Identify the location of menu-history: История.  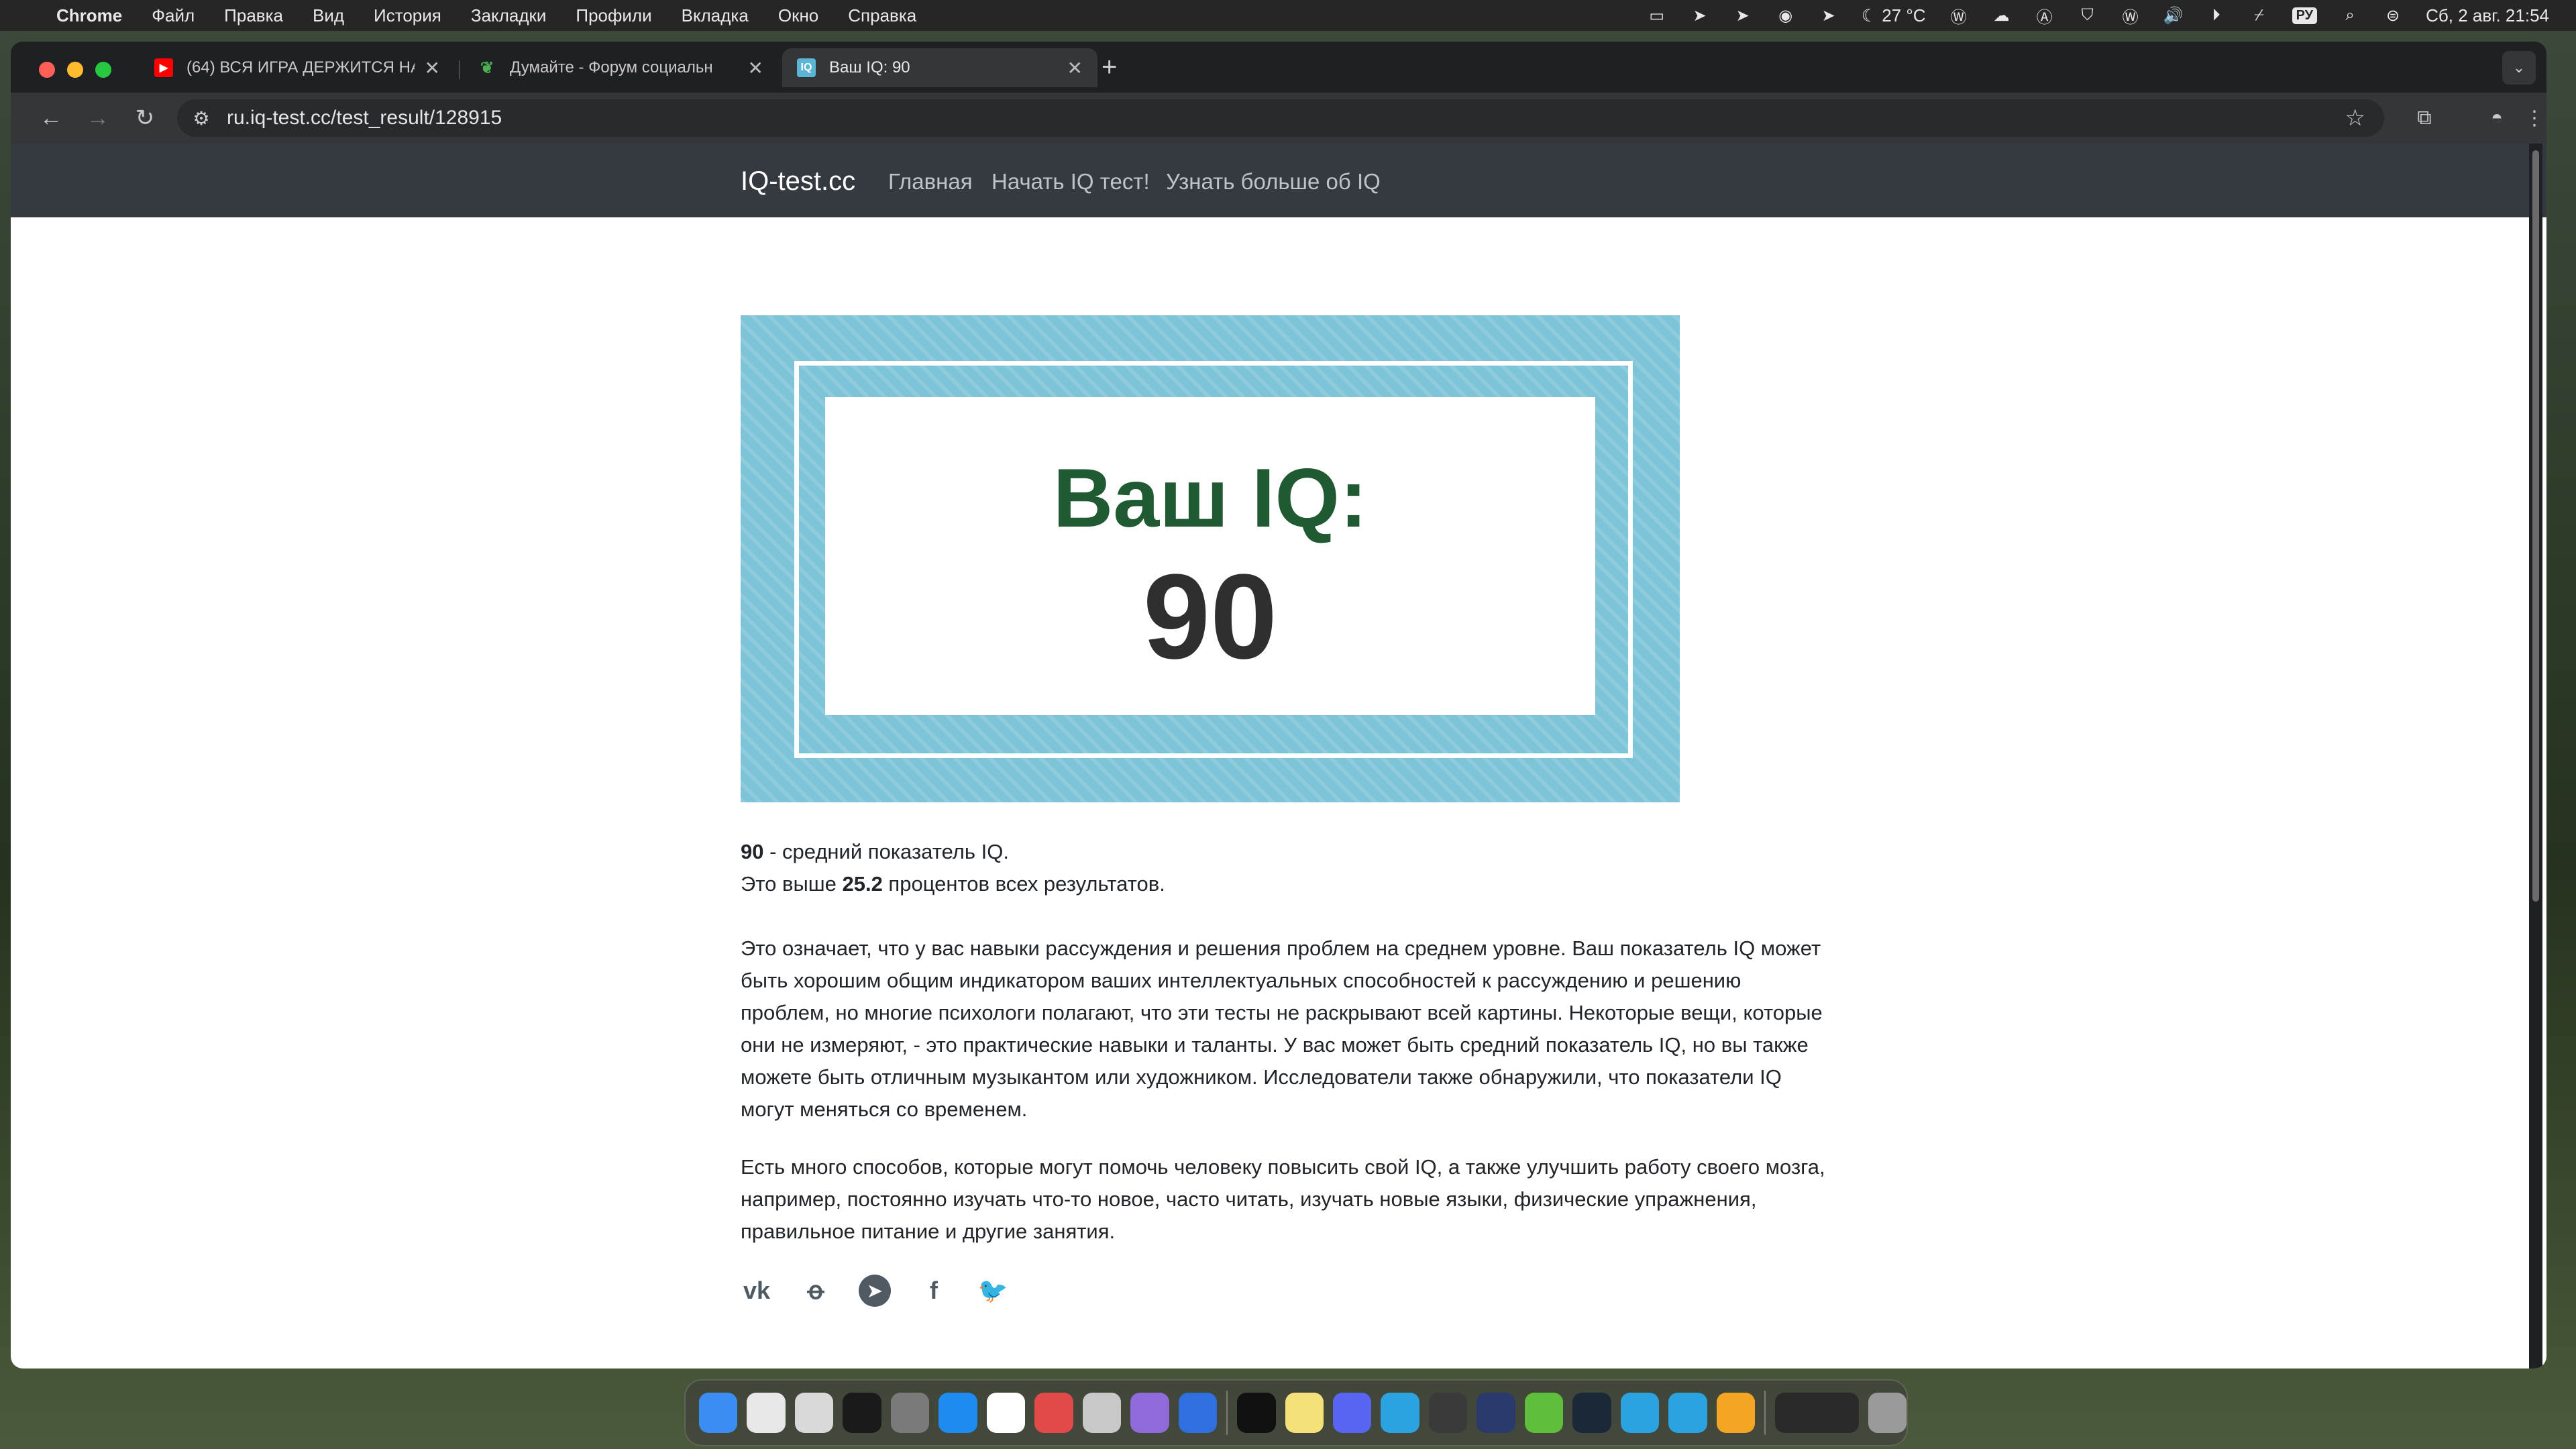
(407, 15).